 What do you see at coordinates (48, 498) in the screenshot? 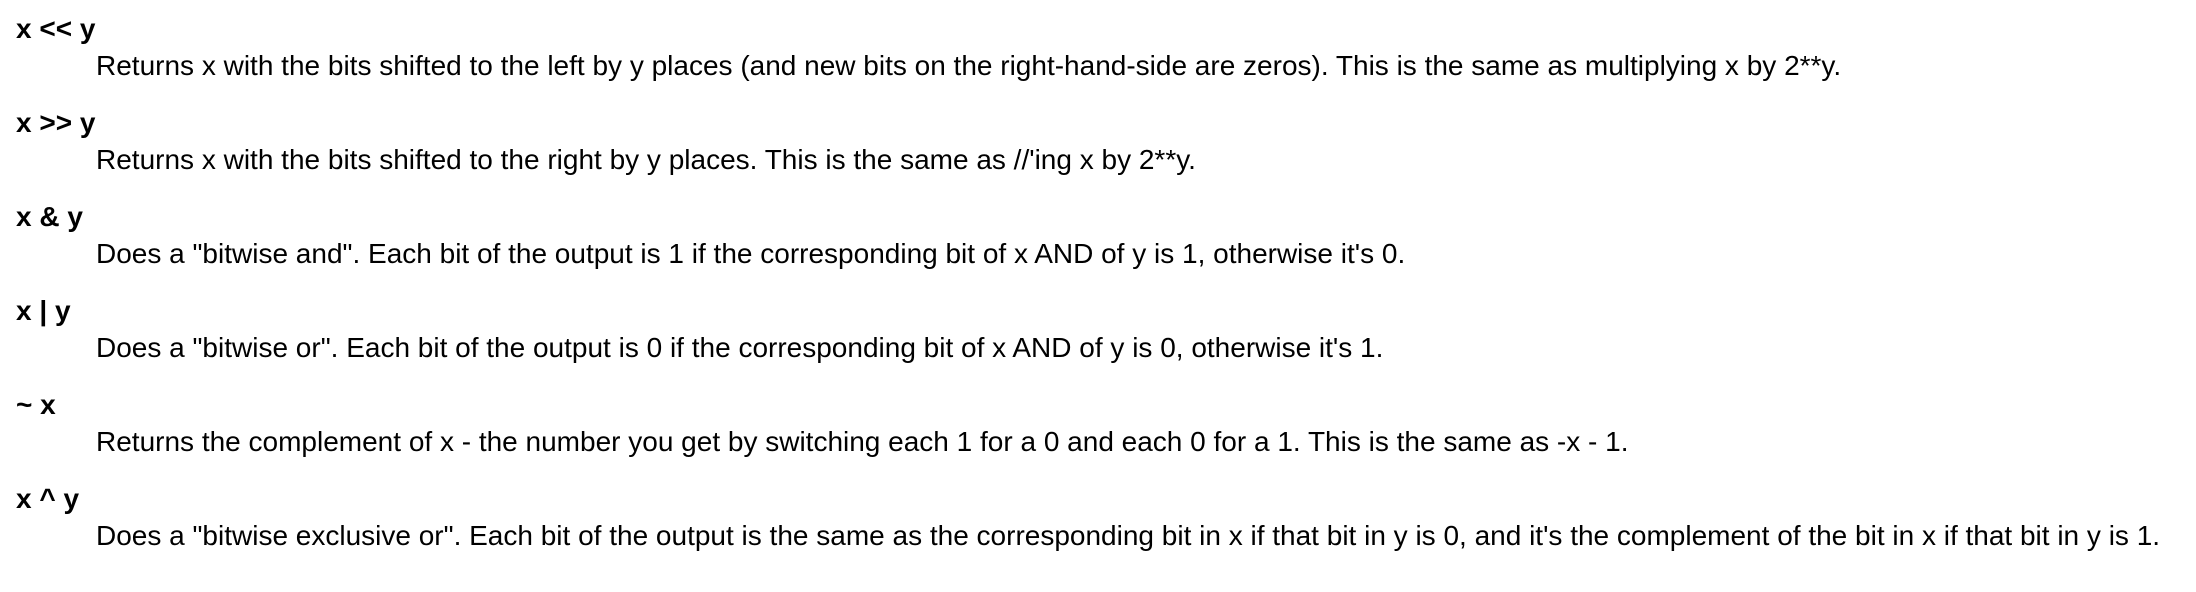
I see `operator-term-bitwise-xor: x ^ y` at bounding box center [48, 498].